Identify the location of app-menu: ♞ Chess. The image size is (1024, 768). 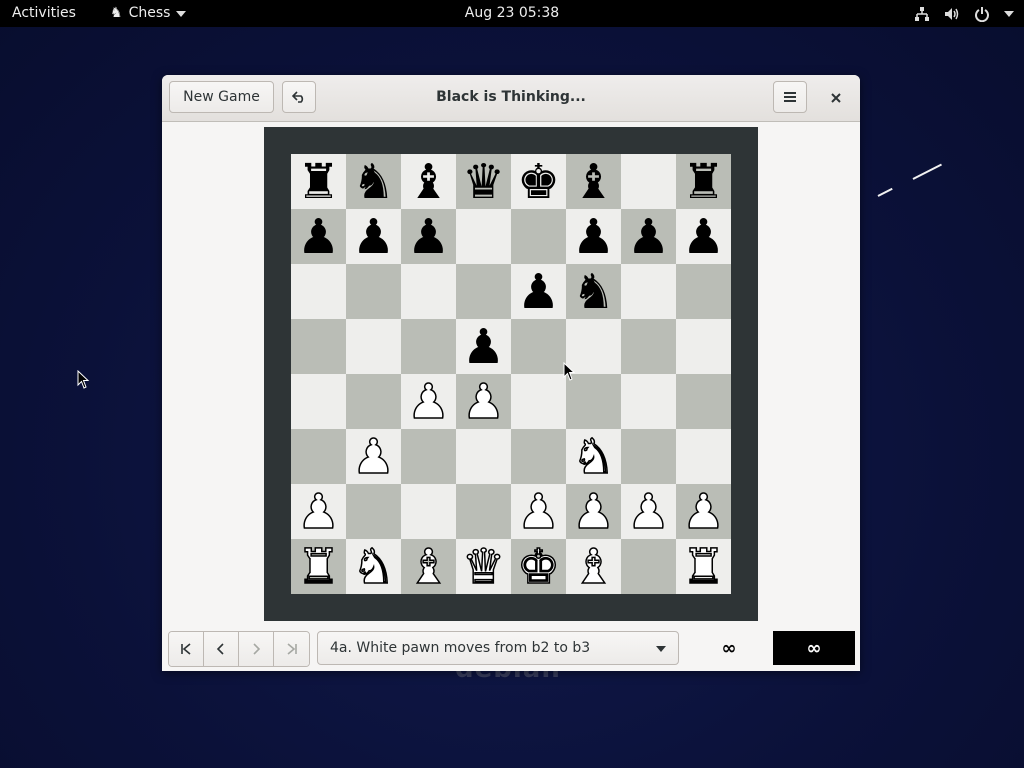
(148, 13).